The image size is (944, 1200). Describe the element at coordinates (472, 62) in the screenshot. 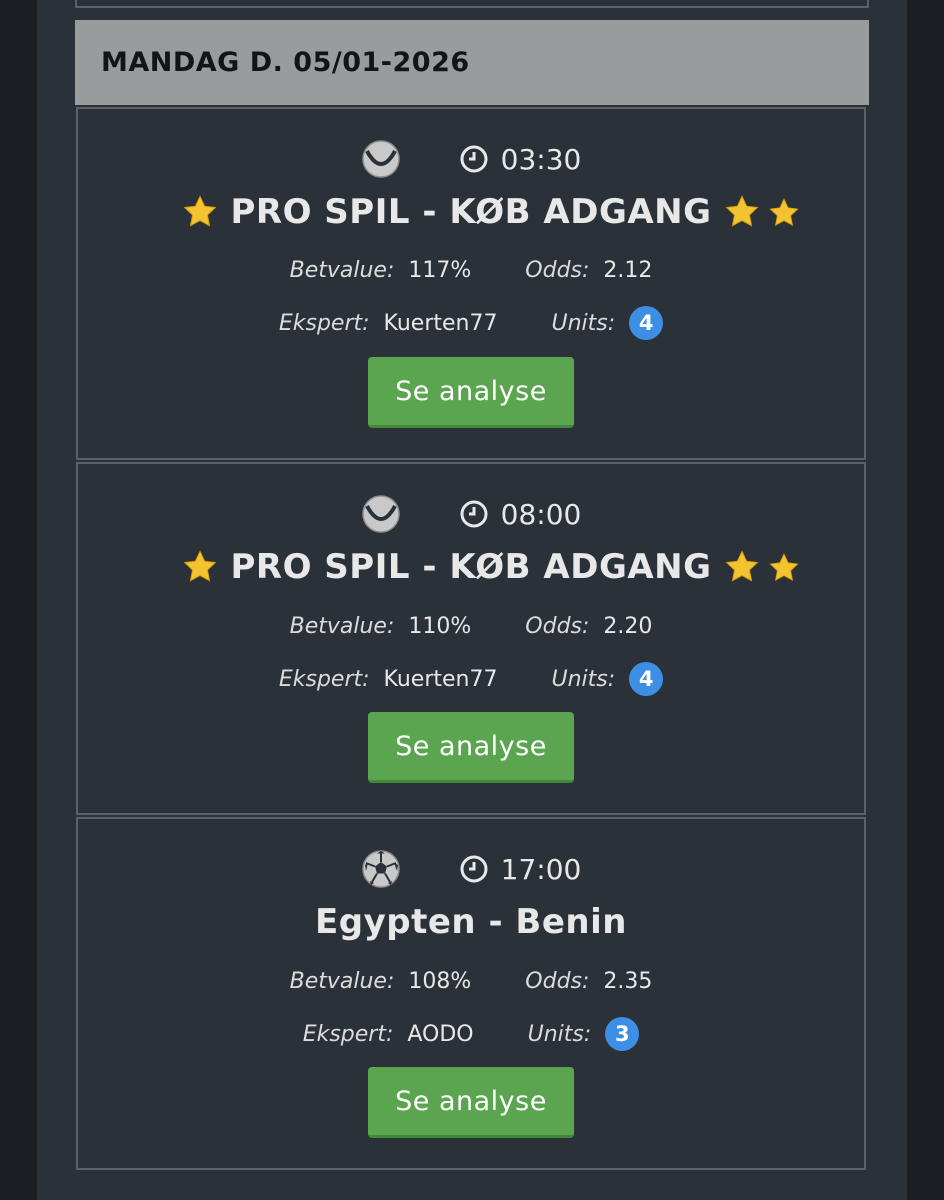

I see `date-header: MANDAG D. 05/01-2026` at that location.